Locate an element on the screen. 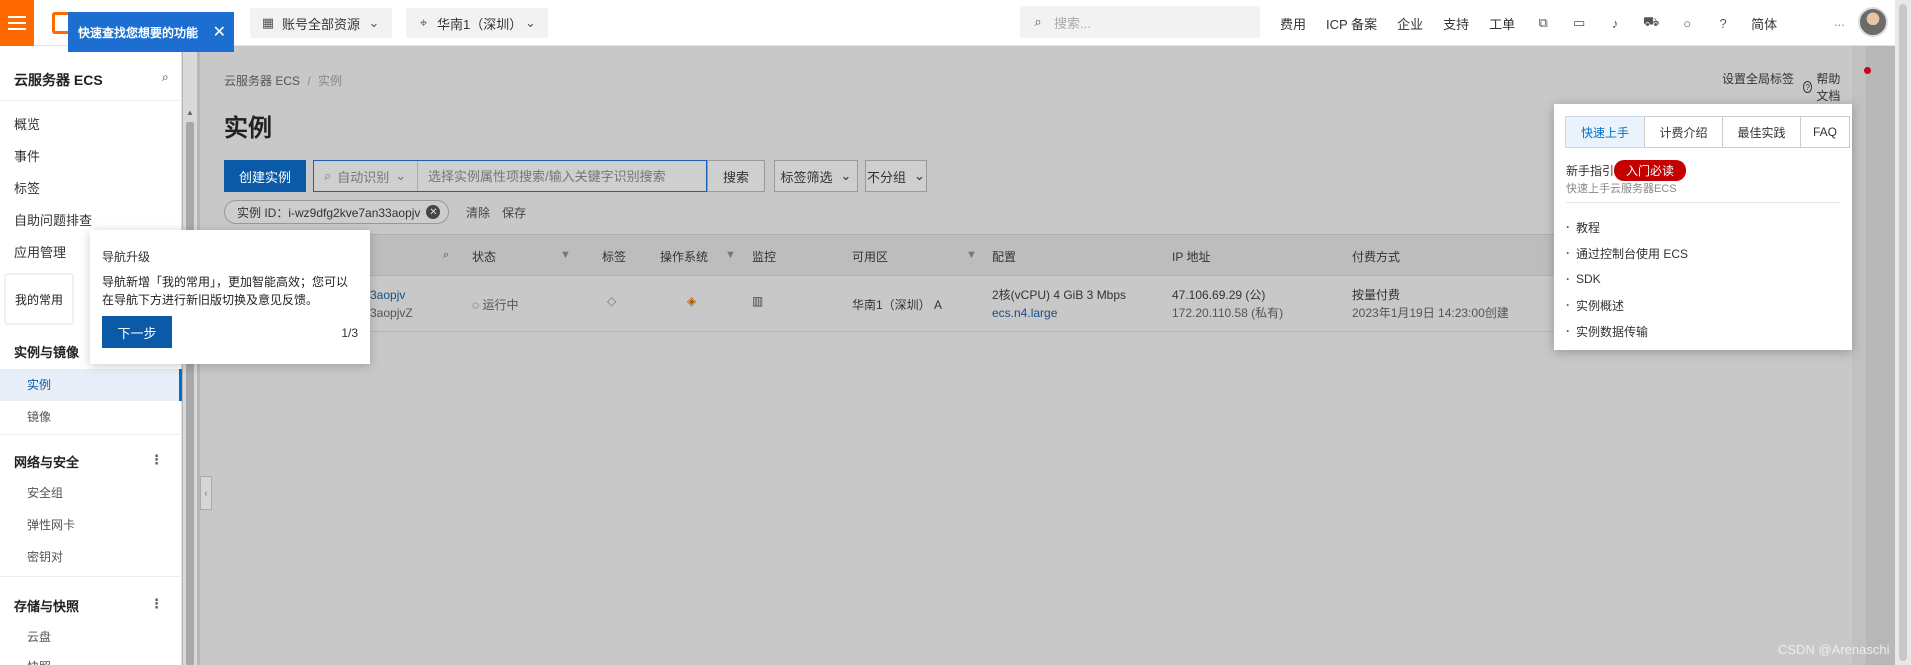 This screenshot has height=665, width=1911. sidebar-group-storage: 存储与快照 is located at coordinates (46, 605).